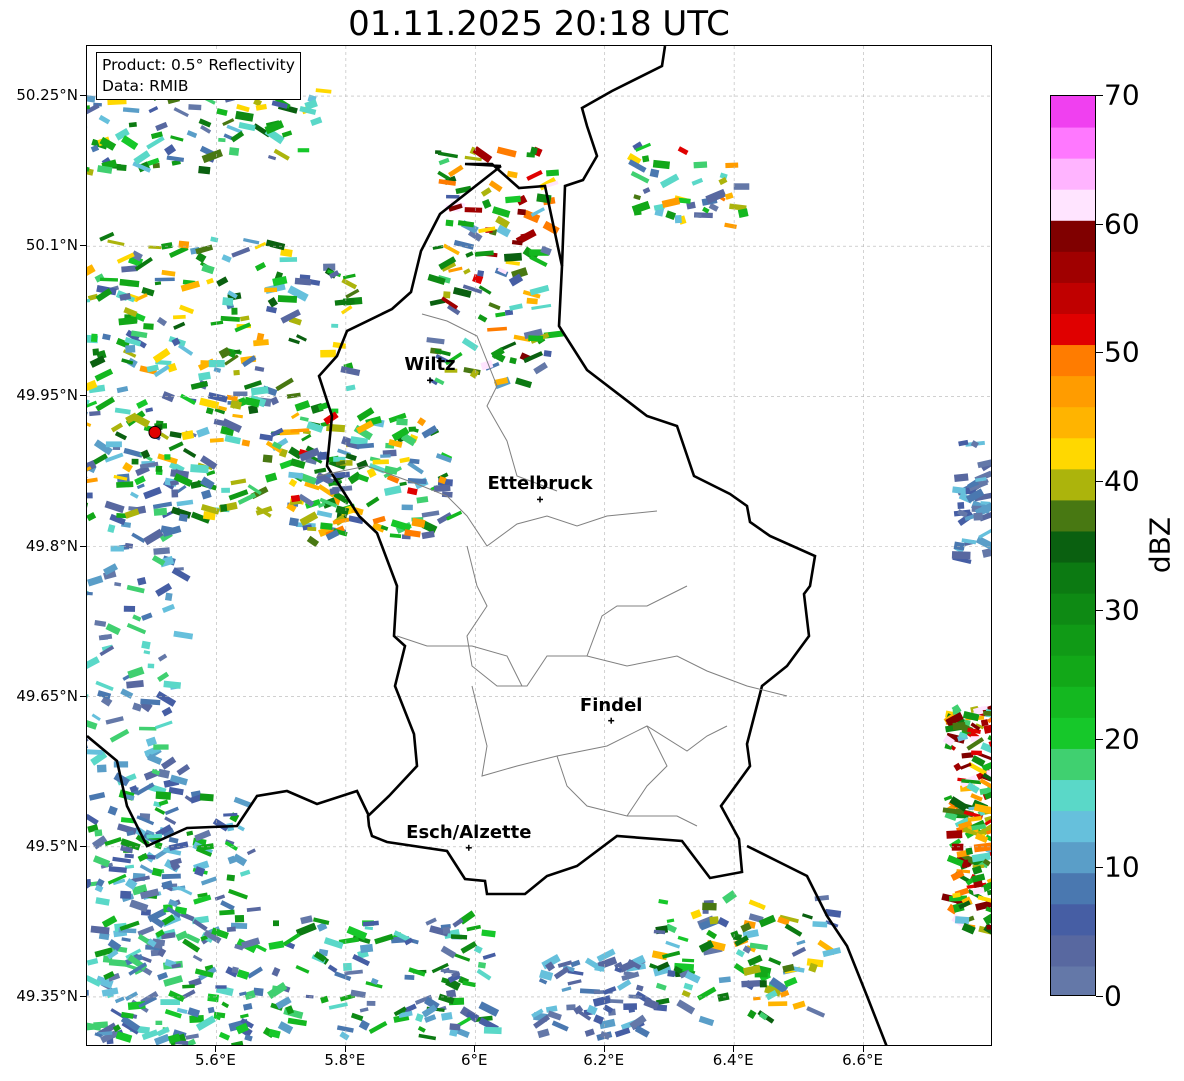 The image size is (1184, 1081). What do you see at coordinates (734, 1049) in the screenshot?
I see `longitude-tick` at bounding box center [734, 1049].